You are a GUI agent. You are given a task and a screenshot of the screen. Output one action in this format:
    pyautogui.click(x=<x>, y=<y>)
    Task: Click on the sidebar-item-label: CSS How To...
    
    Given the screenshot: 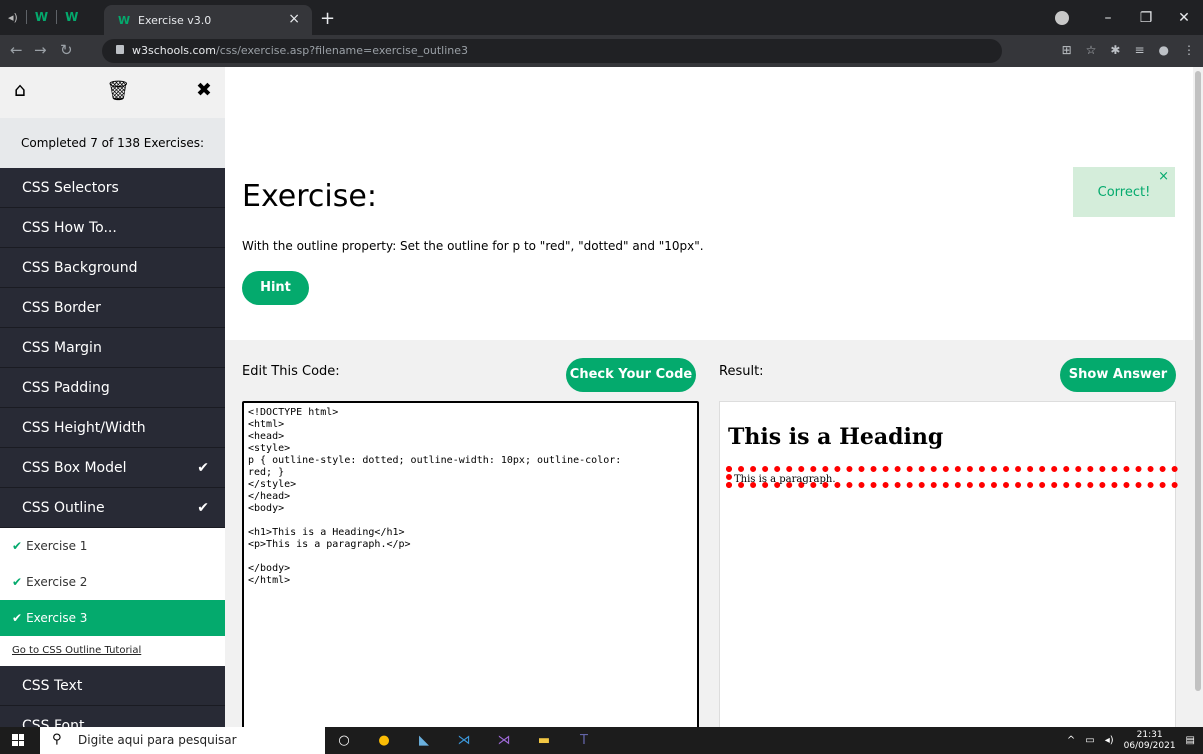 What is the action you would take?
    pyautogui.click(x=69, y=228)
    